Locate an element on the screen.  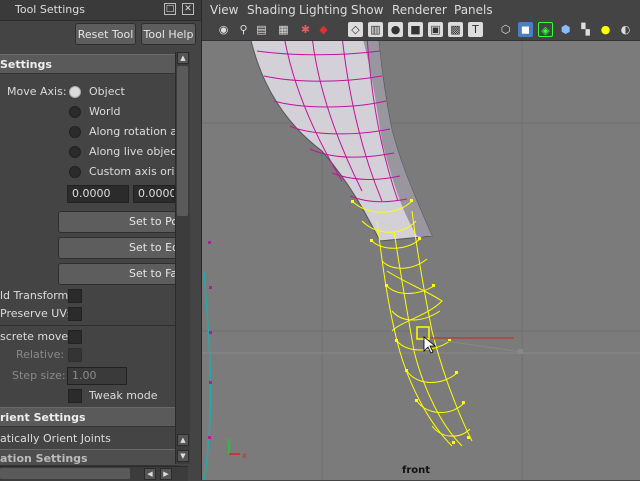
image-plane-icon: ▦ is located at coordinates (283, 29).